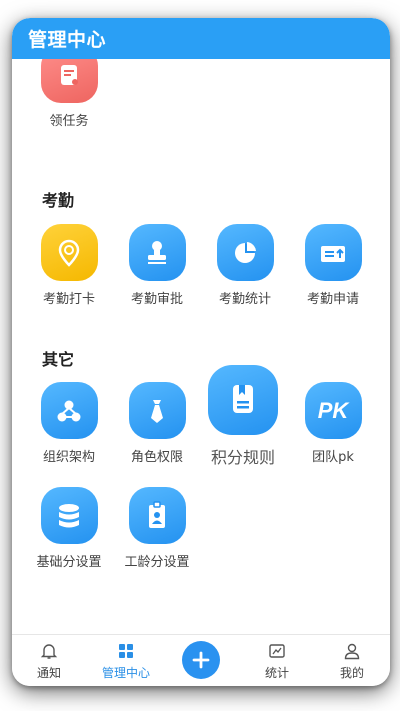 The height and width of the screenshot is (711, 400). What do you see at coordinates (69, 252) in the screenshot?
I see `location-pin-icon` at bounding box center [69, 252].